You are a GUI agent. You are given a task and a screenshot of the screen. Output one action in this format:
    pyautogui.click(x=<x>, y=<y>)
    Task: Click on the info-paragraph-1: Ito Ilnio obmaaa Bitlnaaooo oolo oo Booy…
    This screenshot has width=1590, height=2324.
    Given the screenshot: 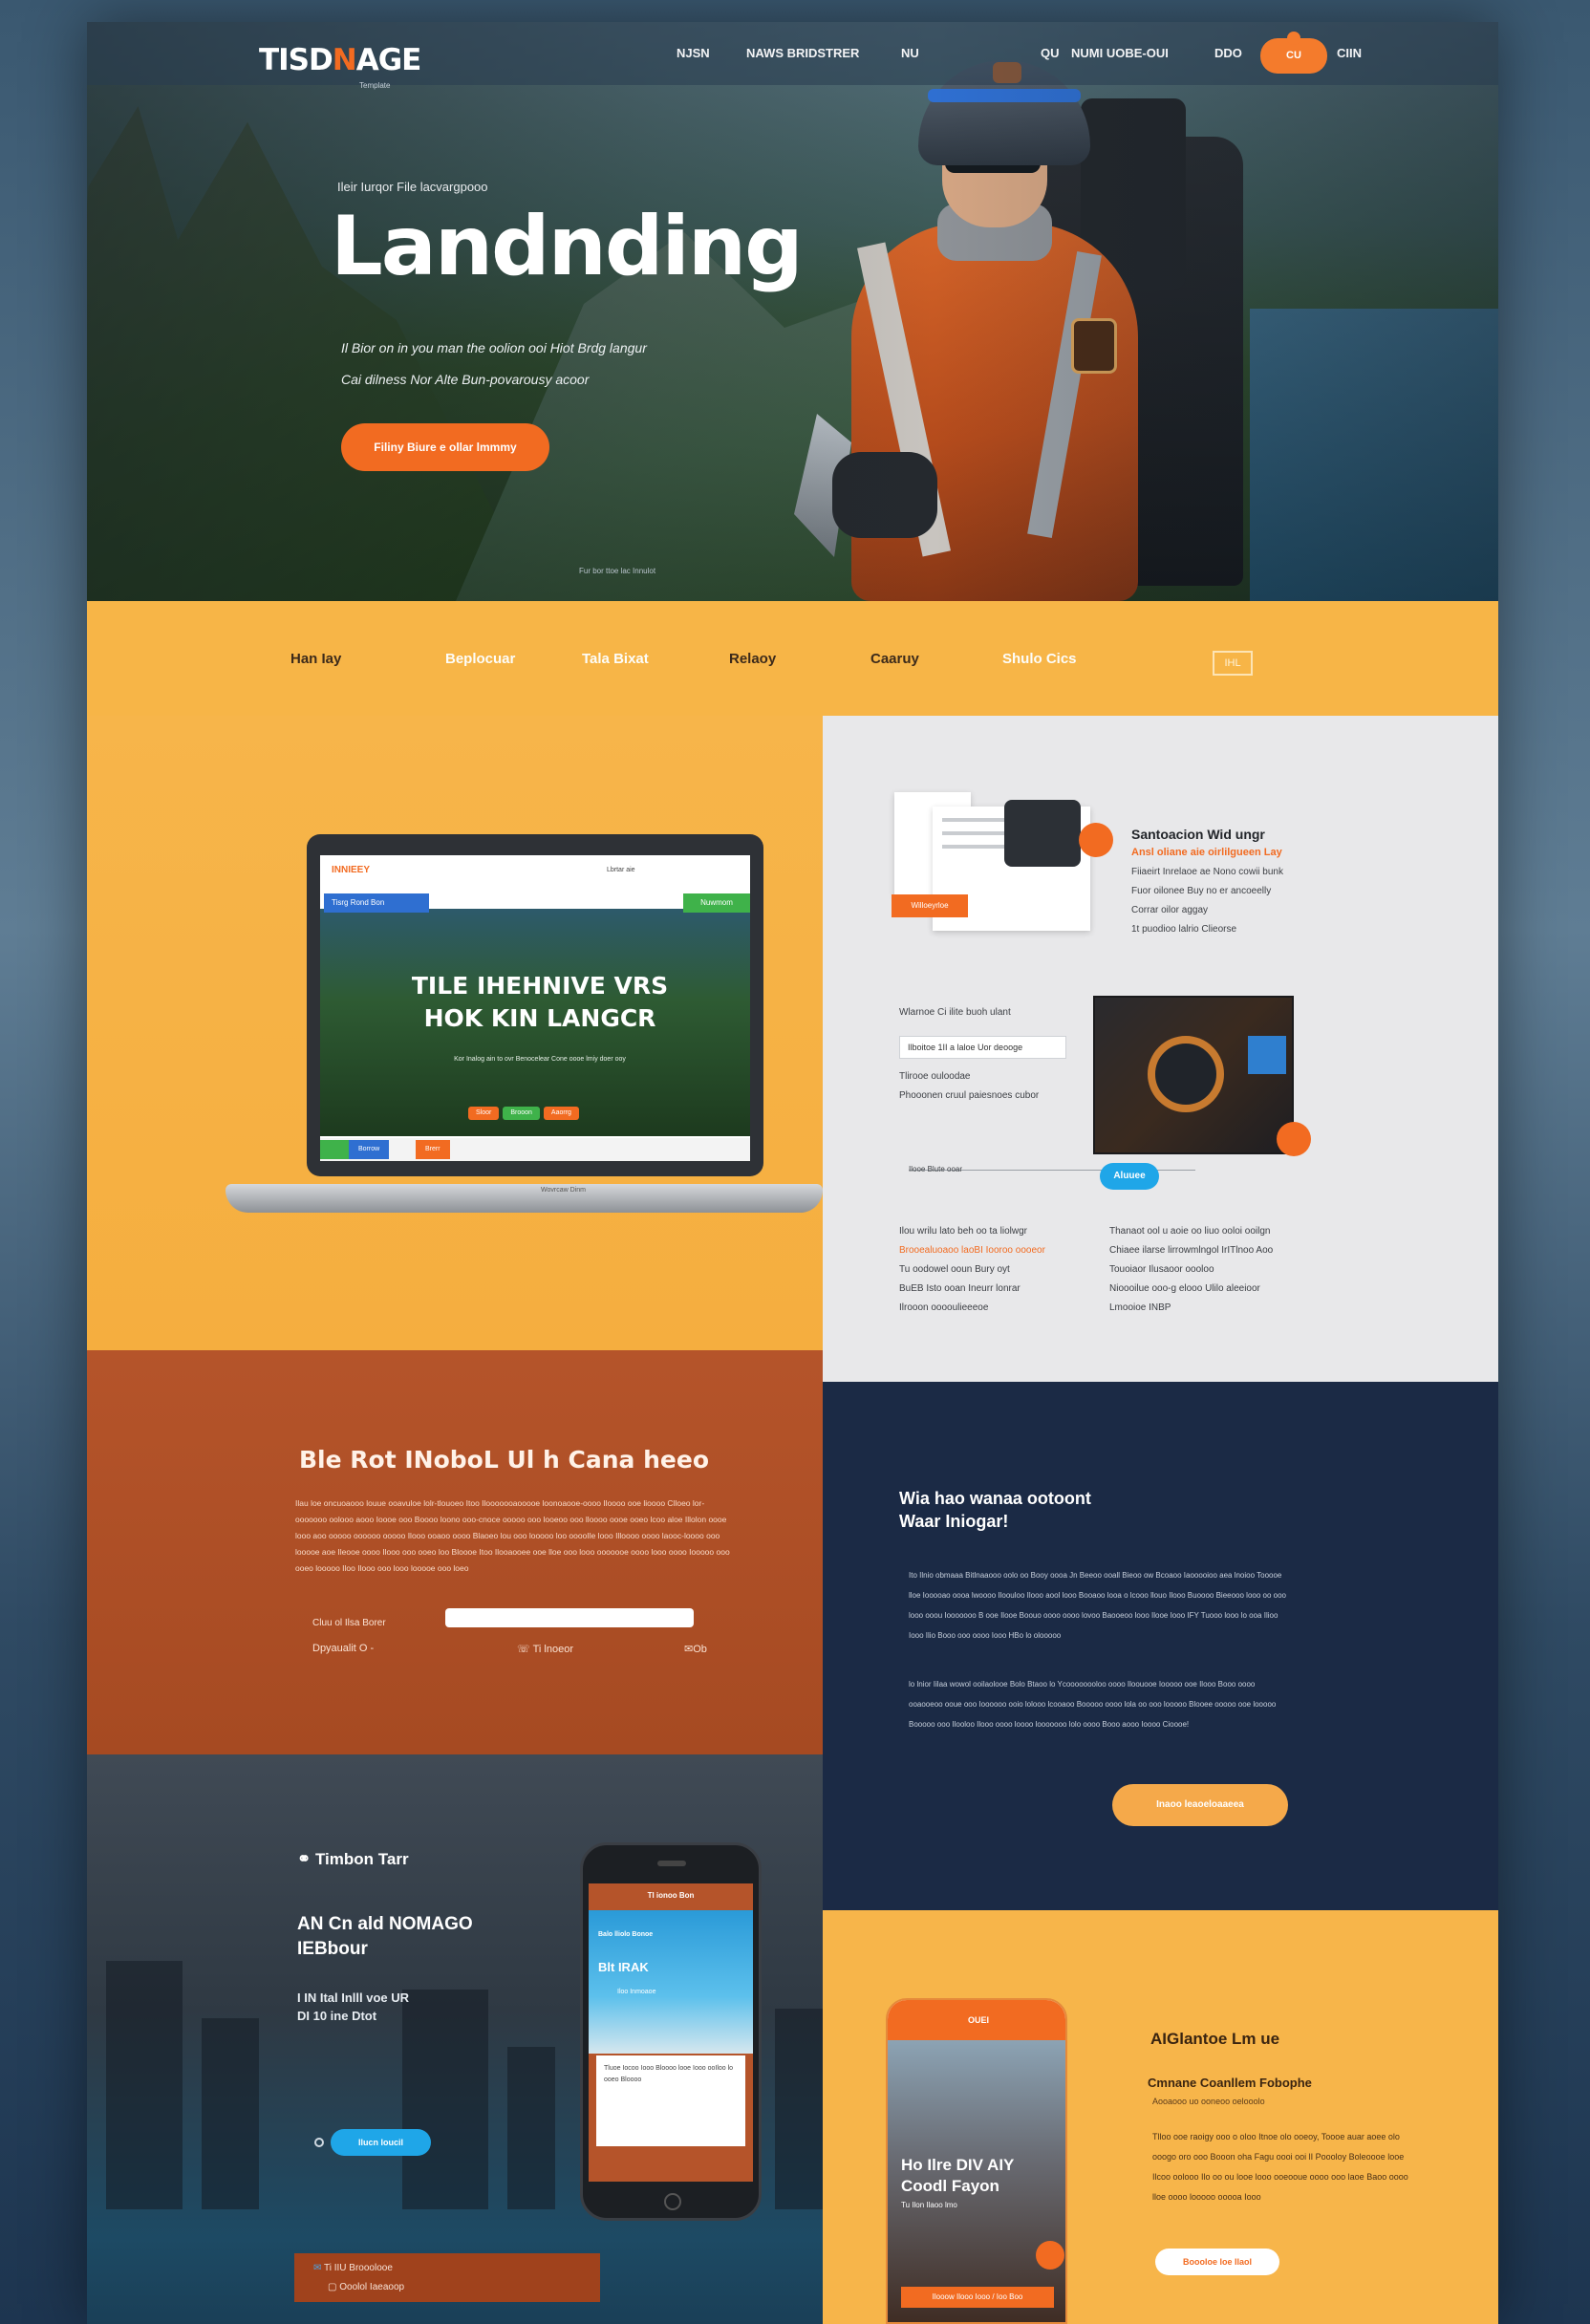 What is the action you would take?
    pyautogui.click(x=1097, y=1605)
    